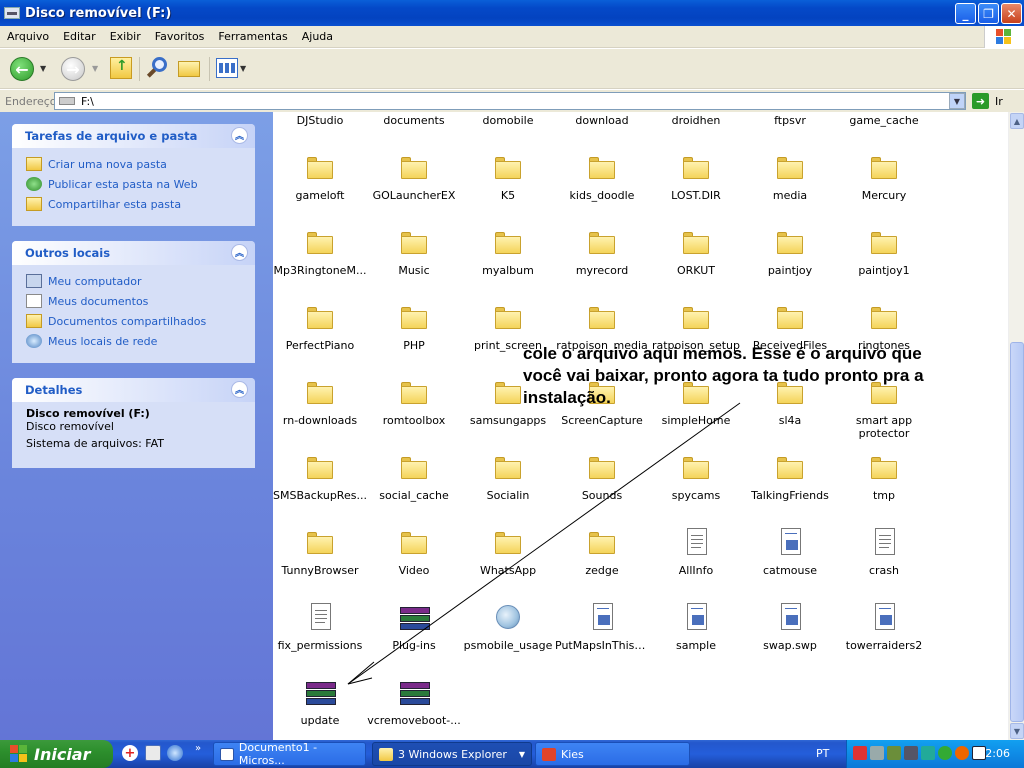  Describe the element at coordinates (320, 187) in the screenshot. I see `file-item: gameloft` at that location.